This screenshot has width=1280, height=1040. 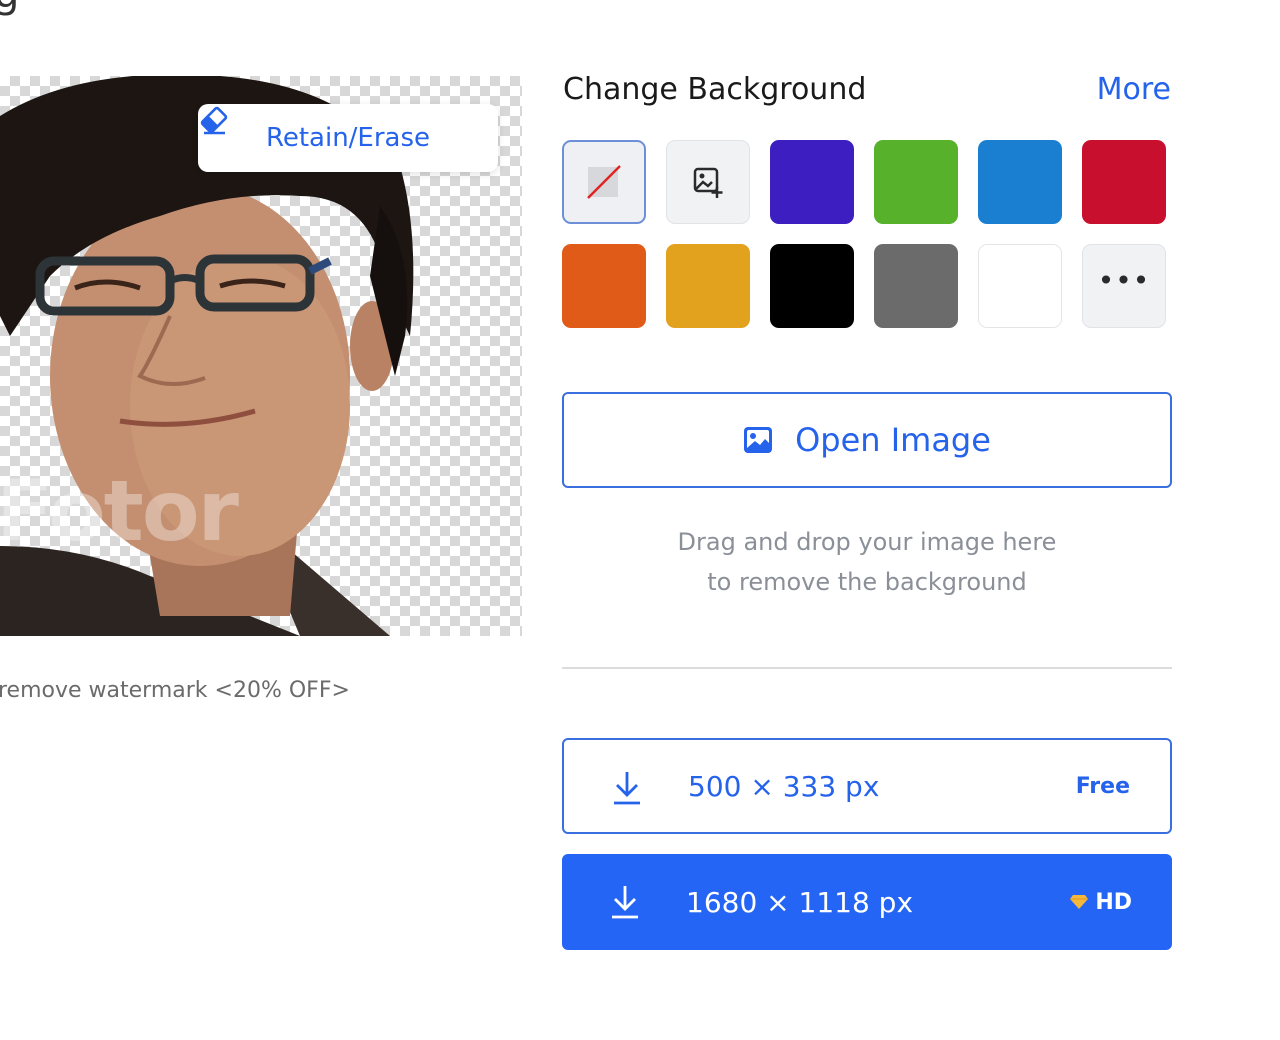 I want to click on swatch-upload-image, so click(x=708, y=182).